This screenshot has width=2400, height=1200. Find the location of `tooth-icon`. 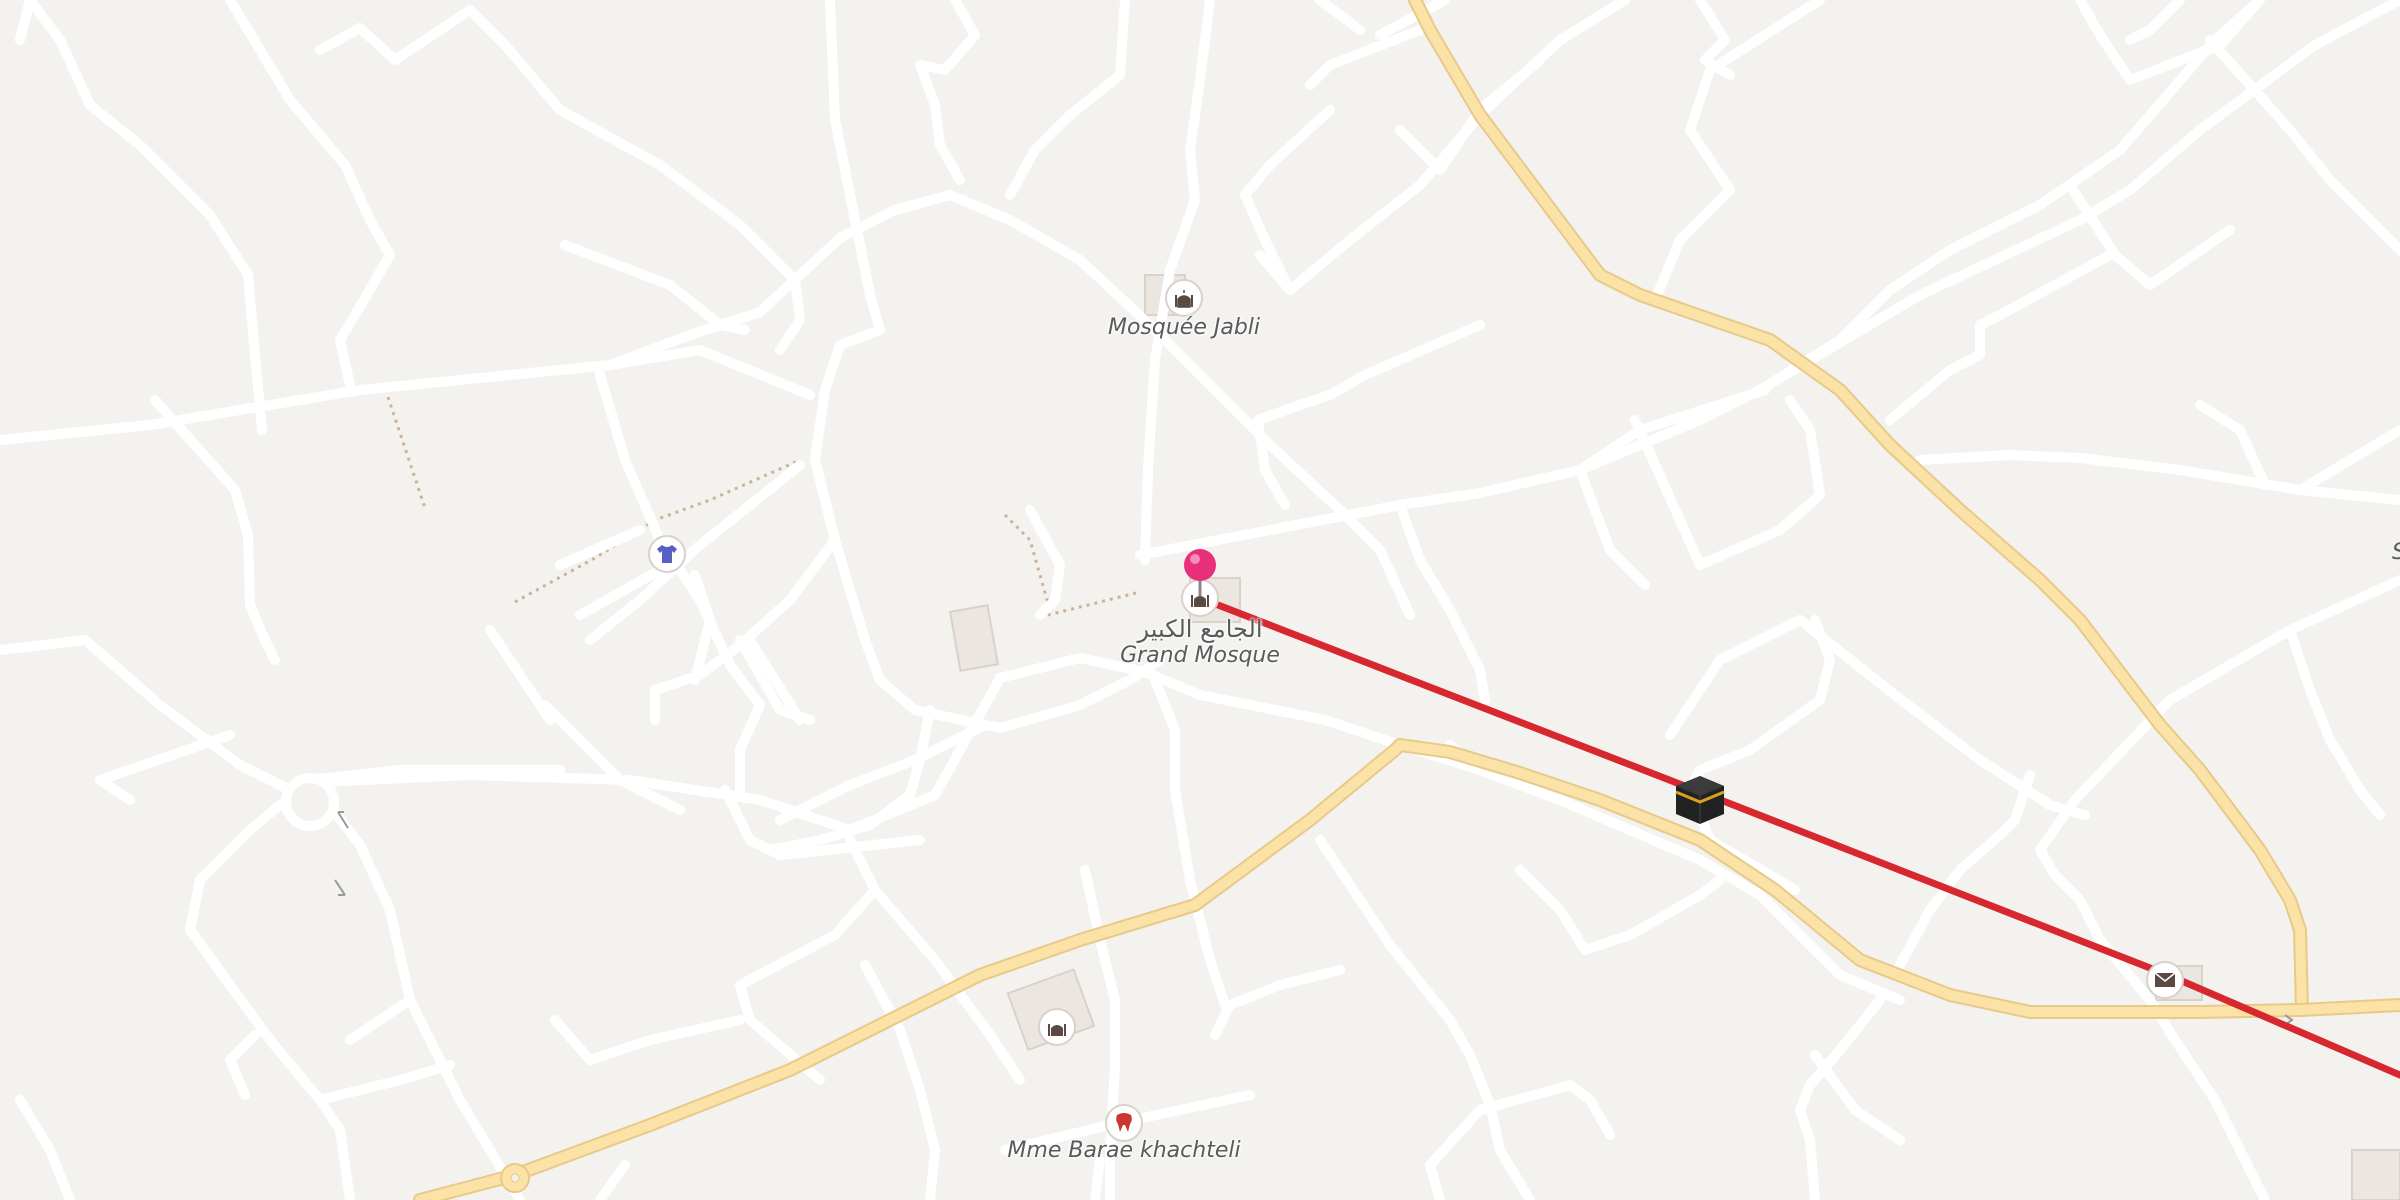

tooth-icon is located at coordinates (1124, 1123).